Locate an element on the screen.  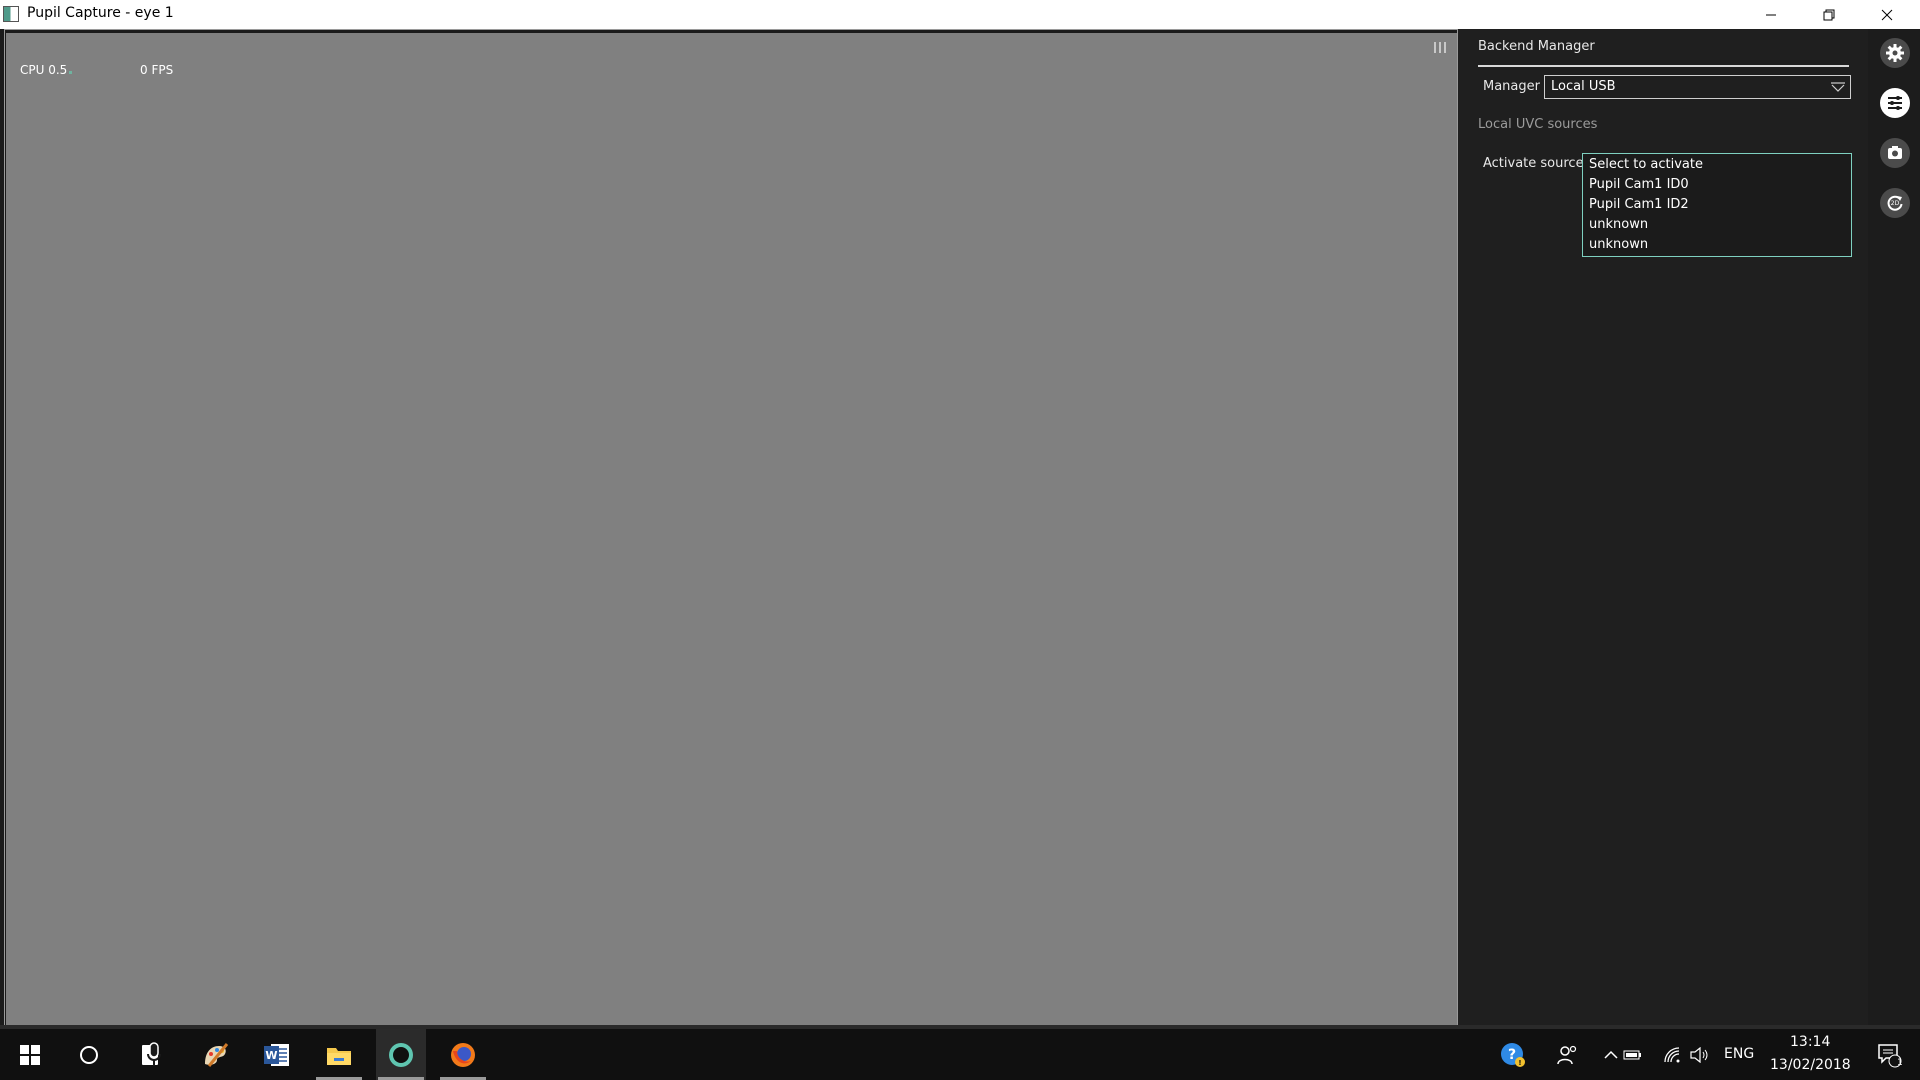
close-button is located at coordinates (1887, 14).